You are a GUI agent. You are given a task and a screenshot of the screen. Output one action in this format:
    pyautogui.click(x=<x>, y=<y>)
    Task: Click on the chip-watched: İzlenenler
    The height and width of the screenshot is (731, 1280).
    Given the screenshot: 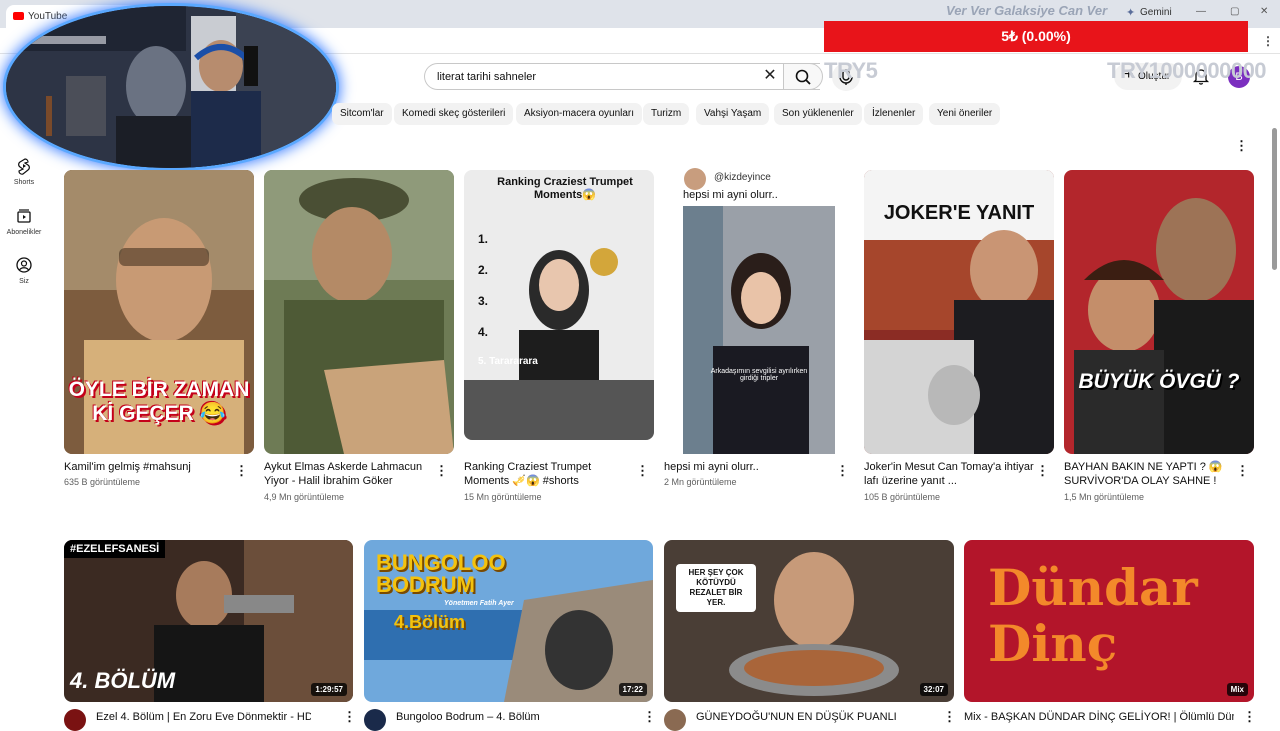 What is the action you would take?
    pyautogui.click(x=894, y=114)
    